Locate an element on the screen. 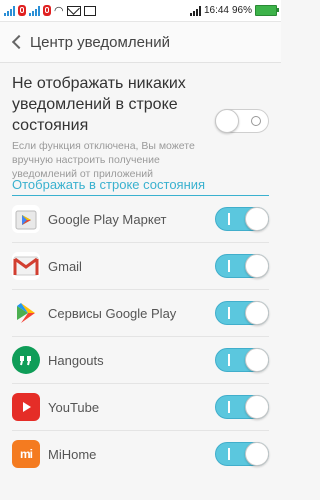 The height and width of the screenshot is (500, 320). list-item: Hangouts is located at coordinates (140, 360).